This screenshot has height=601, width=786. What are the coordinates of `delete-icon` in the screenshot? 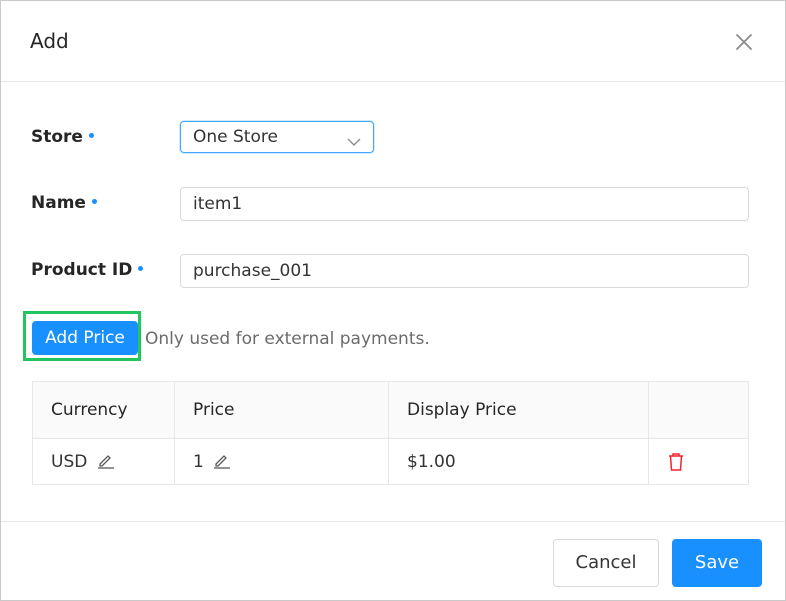 It's located at (676, 462).